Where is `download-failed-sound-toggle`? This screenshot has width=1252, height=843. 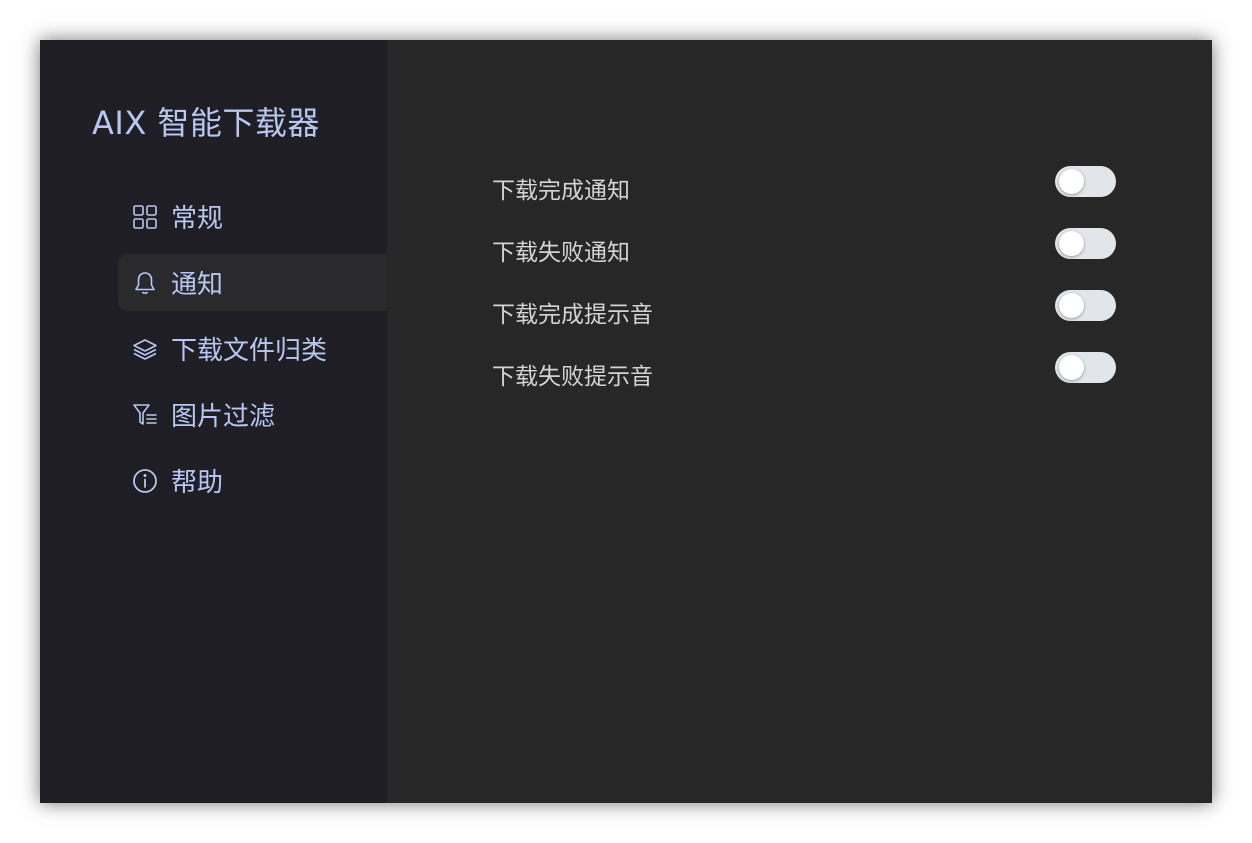
download-failed-sound-toggle is located at coordinates (1085, 367).